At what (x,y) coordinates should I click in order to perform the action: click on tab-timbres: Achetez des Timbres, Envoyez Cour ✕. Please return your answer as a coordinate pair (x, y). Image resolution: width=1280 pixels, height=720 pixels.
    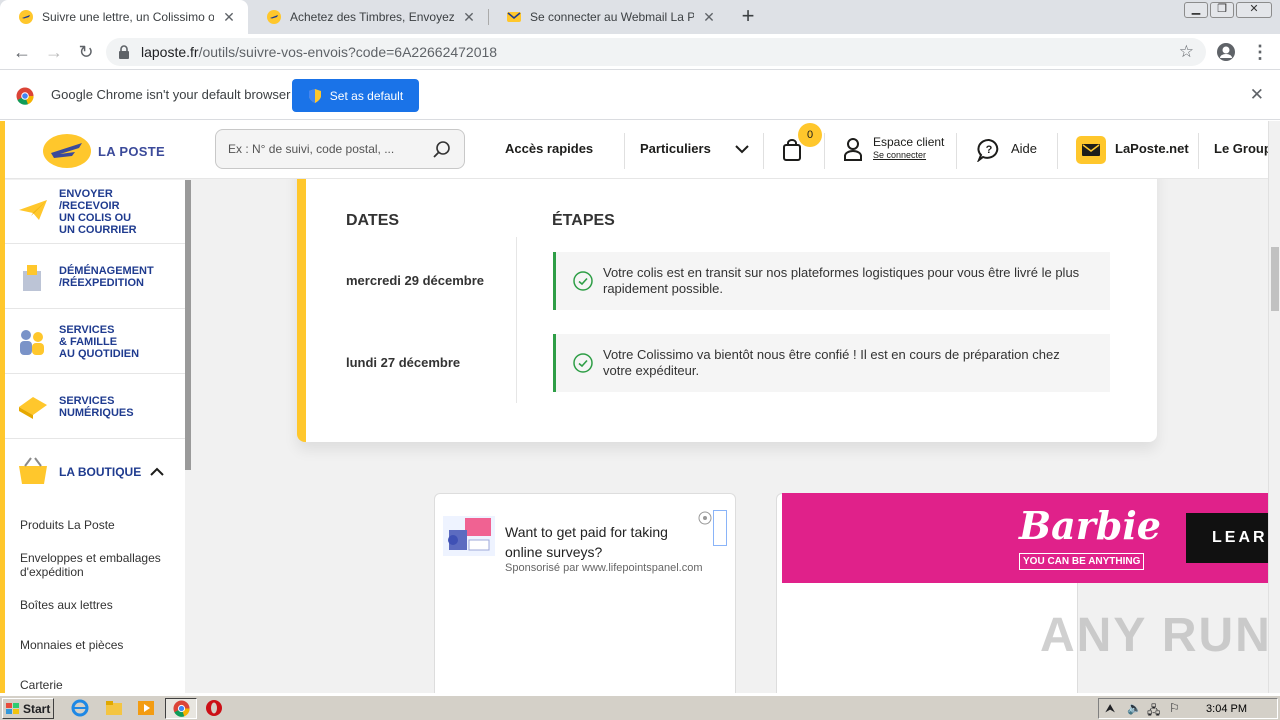
    Looking at the image, I should click on (368, 17).